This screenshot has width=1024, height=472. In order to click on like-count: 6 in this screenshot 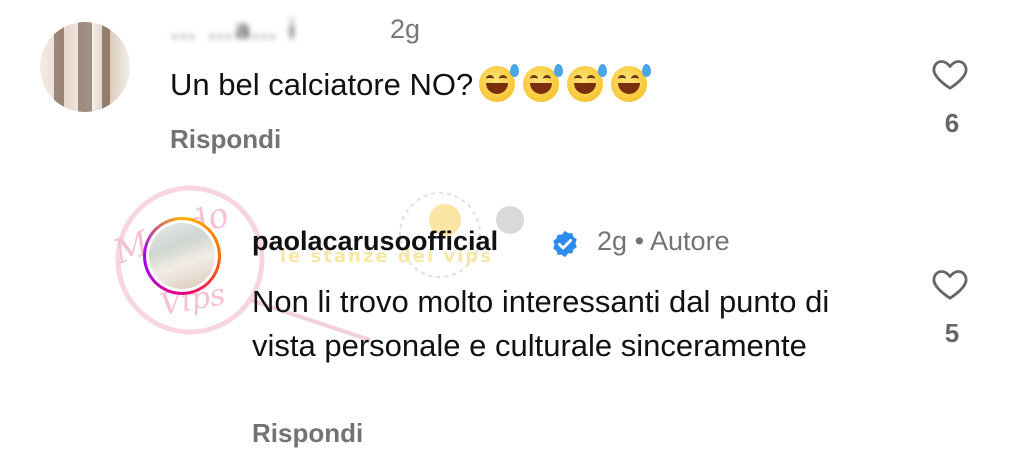, I will do `click(952, 123)`.